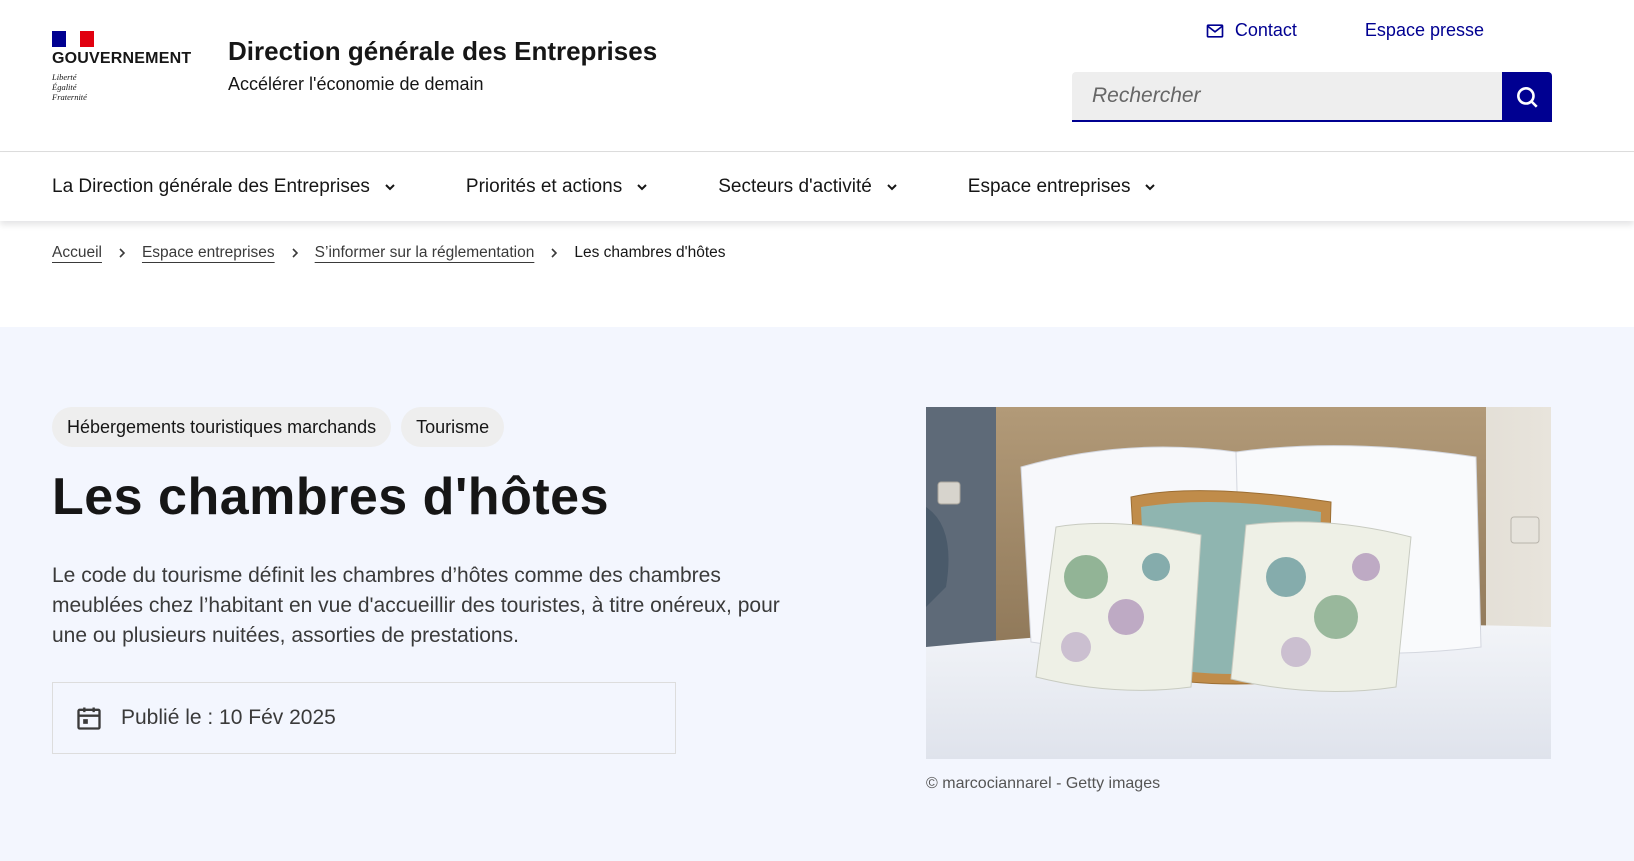 This screenshot has height=861, width=1634. Describe the element at coordinates (544, 186) in the screenshot. I see `nav-item-label: Priorités et actions` at that location.